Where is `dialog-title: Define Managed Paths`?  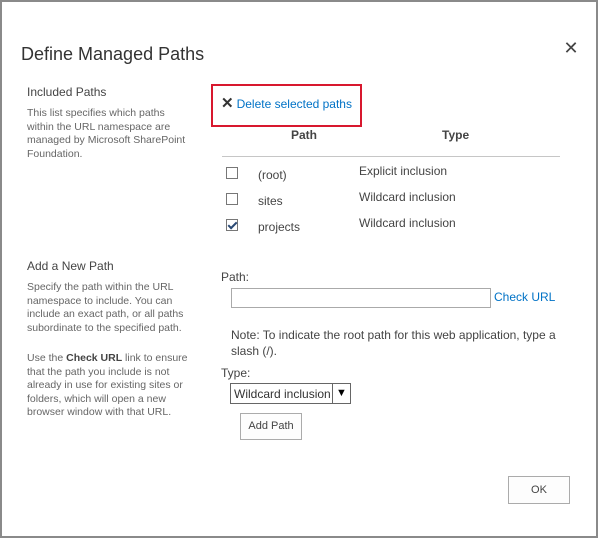 dialog-title: Define Managed Paths is located at coordinates (113, 54).